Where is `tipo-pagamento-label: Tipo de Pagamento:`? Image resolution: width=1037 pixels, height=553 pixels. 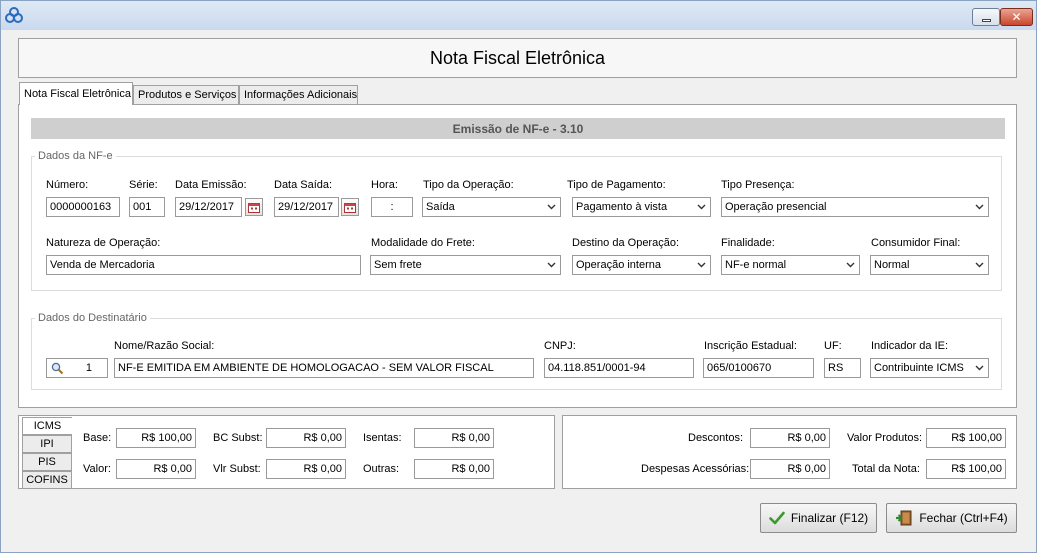
tipo-pagamento-label: Tipo de Pagamento: is located at coordinates (616, 185).